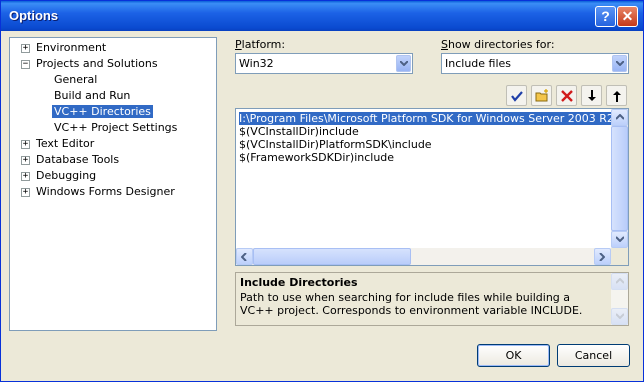  Describe the element at coordinates (97, 63) in the screenshot. I see `tree-item-label: Projects and Solutions` at that location.